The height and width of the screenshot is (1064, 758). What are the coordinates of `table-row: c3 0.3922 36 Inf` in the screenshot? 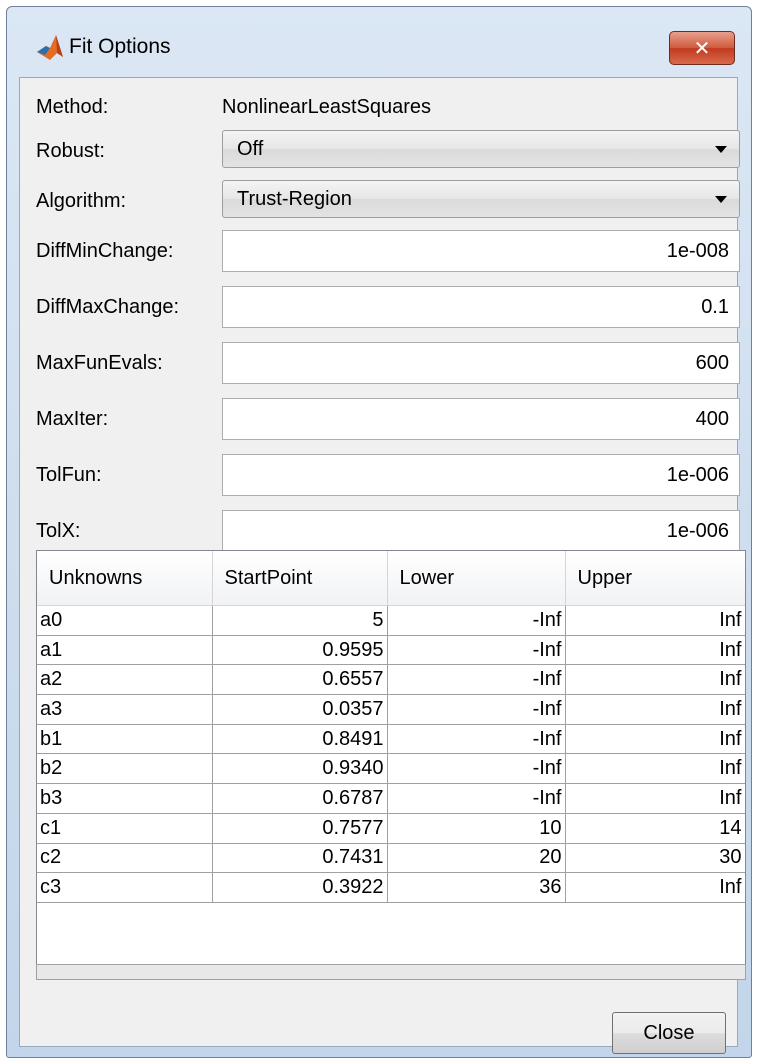 It's located at (391, 887).